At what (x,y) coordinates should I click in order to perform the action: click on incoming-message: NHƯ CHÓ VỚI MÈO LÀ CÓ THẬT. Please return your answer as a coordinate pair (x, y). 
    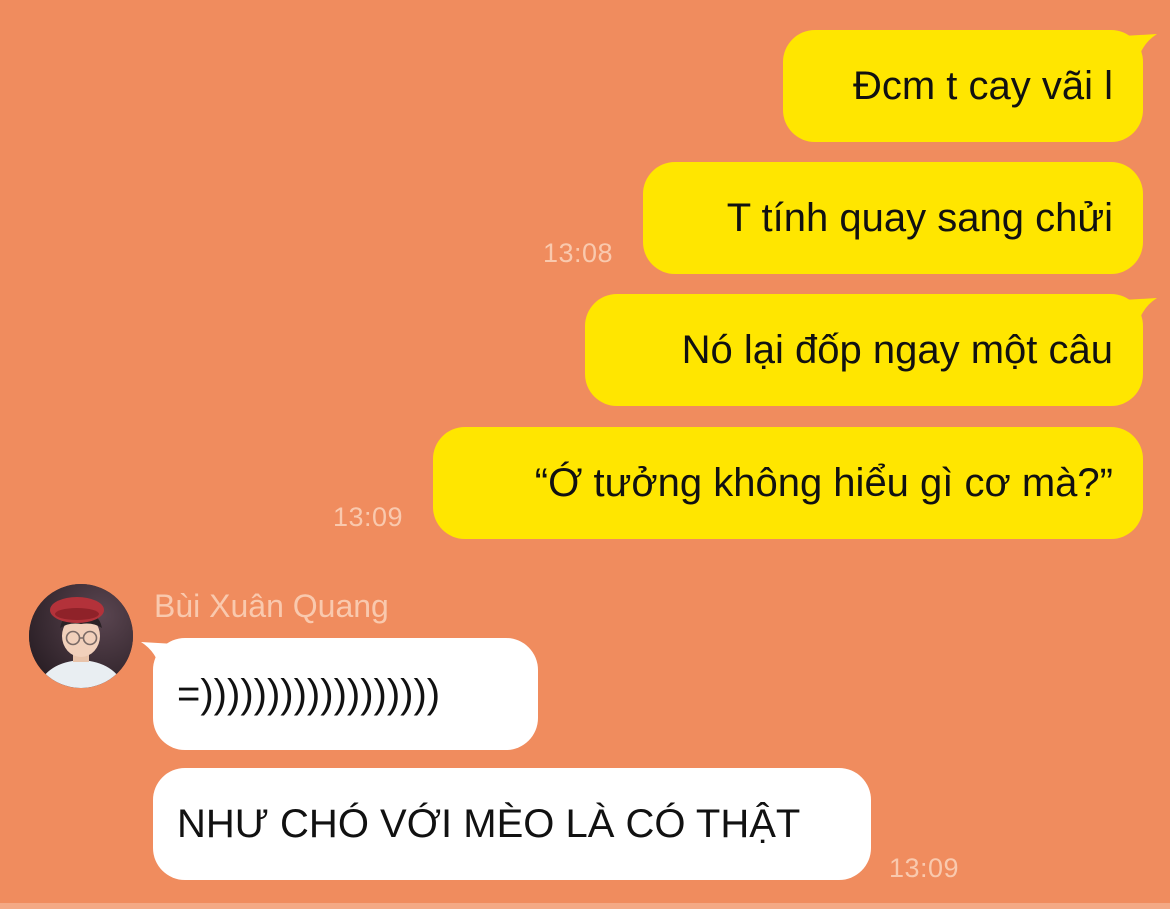
    Looking at the image, I should click on (512, 824).